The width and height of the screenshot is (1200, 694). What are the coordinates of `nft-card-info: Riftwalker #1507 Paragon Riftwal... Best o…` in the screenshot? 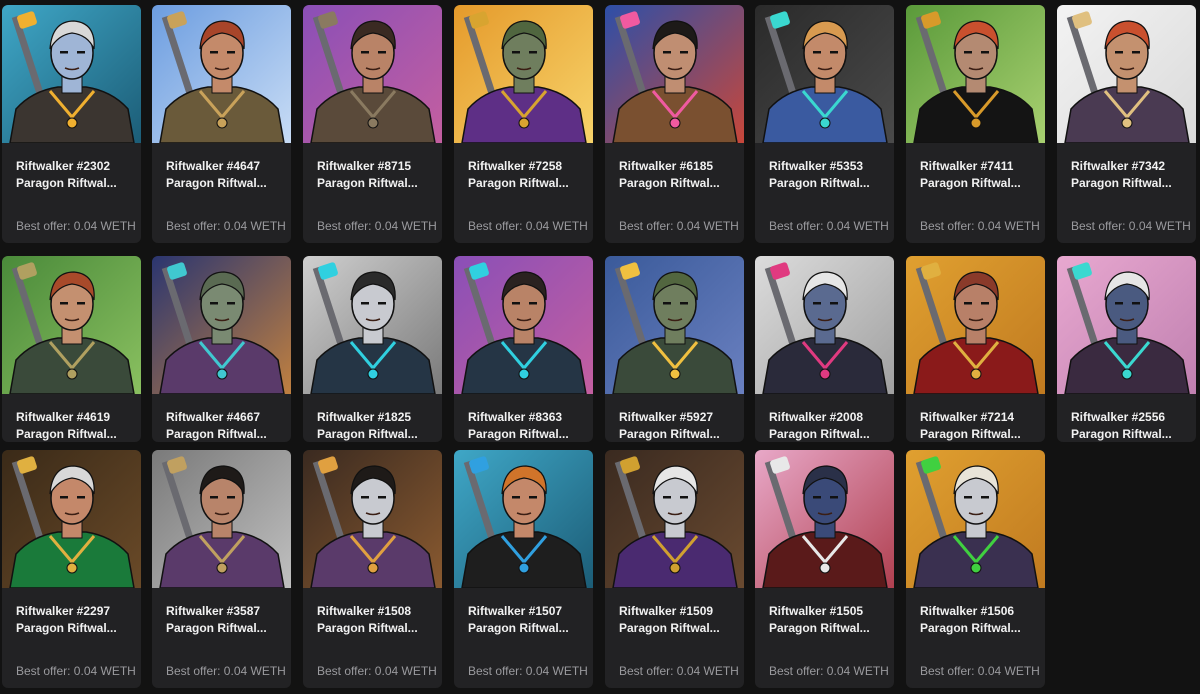 It's located at (523, 641).